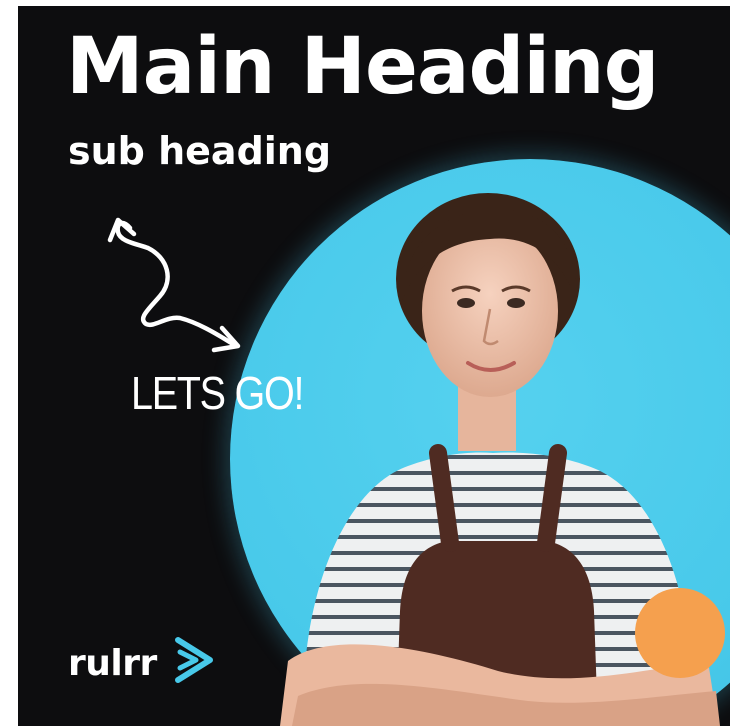 Image resolution: width=730 pixels, height=726 pixels. Describe the element at coordinates (362, 67) in the screenshot. I see `main-heading: Main Heading` at that location.